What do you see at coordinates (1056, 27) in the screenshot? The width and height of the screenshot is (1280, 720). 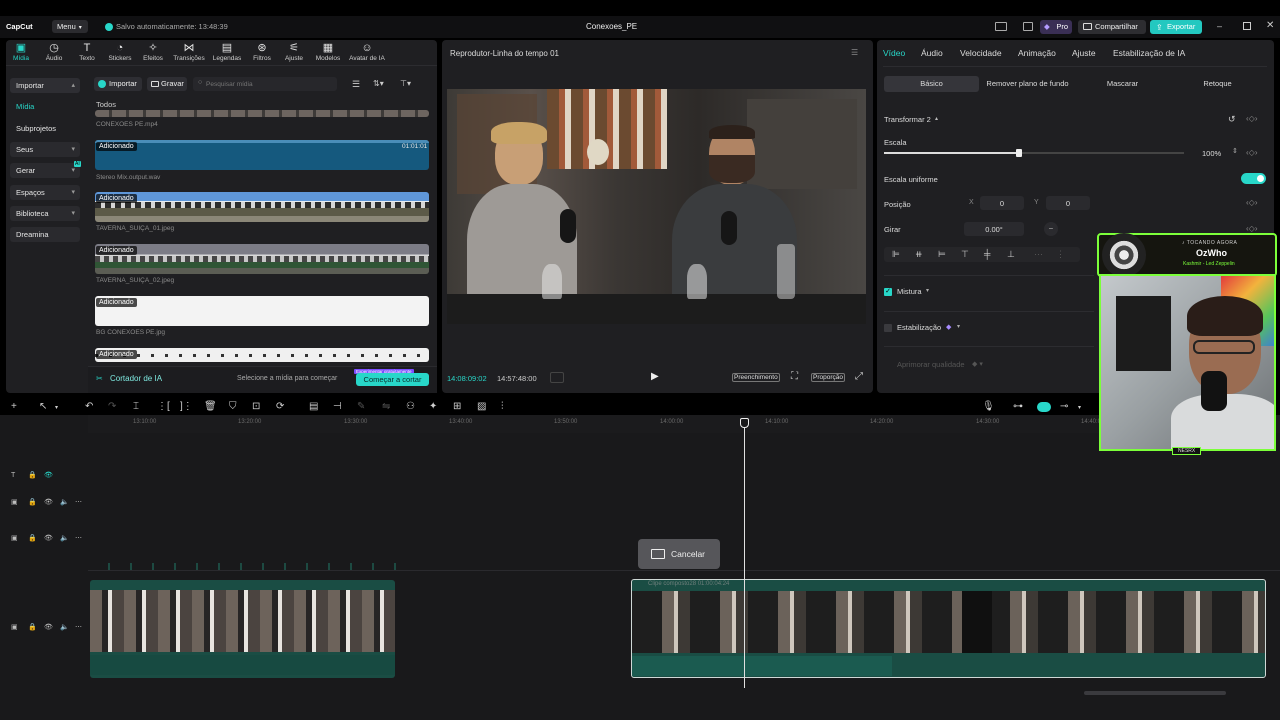 I see `pro-button: ◆ Pro` at bounding box center [1056, 27].